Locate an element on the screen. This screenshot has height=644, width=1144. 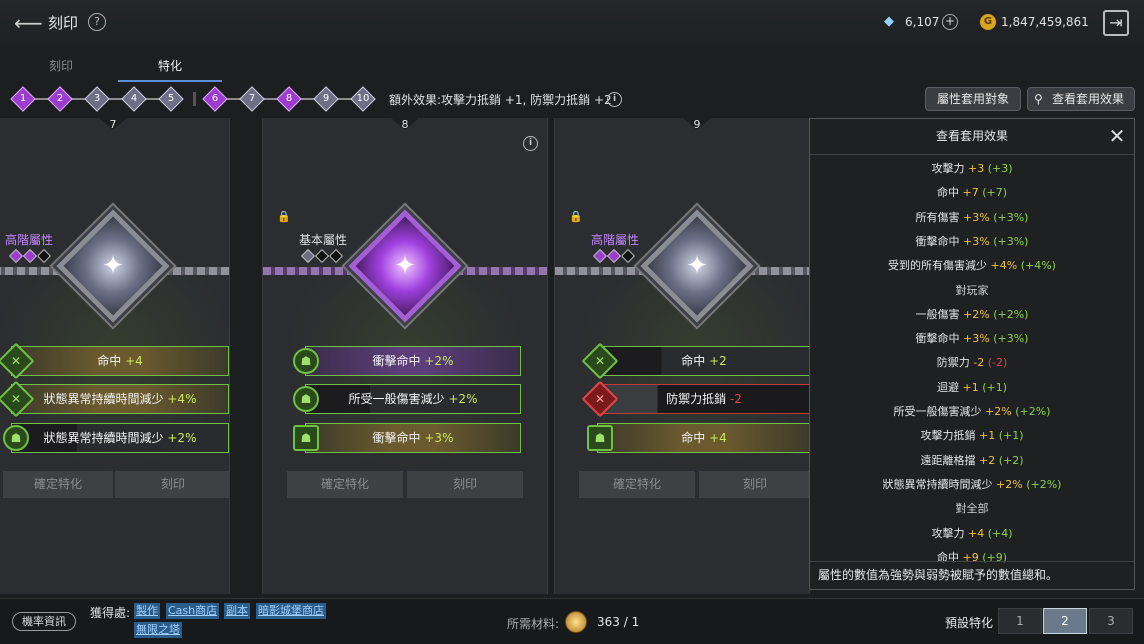
source-link: 暗影城堡商店 is located at coordinates (291, 611).